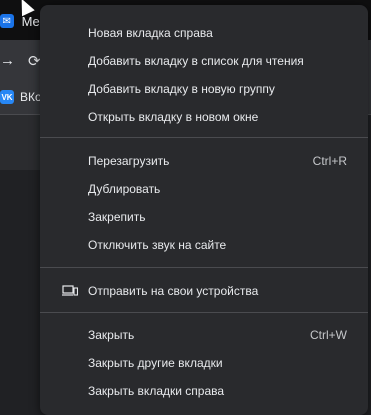  Describe the element at coordinates (7, 97) in the screenshot. I see `vk-icon: VK` at that location.